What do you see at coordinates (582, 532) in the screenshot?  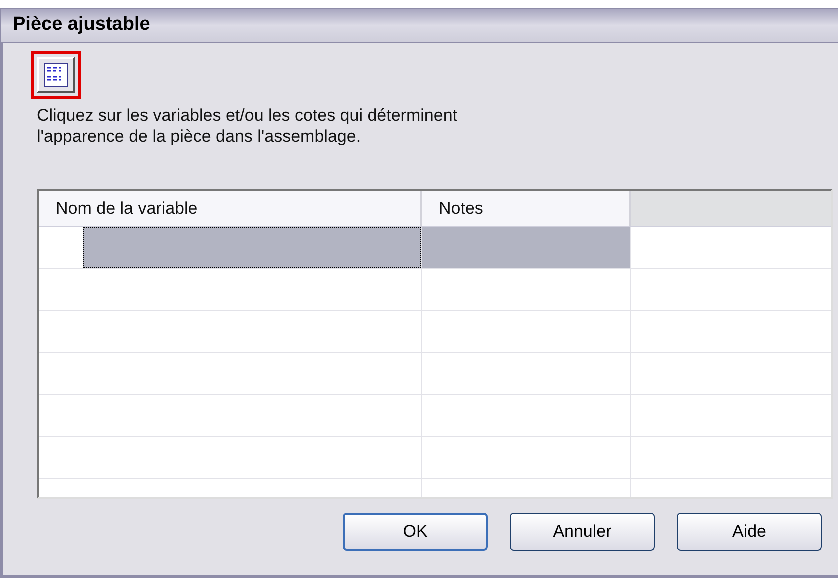 I see `dialog-button: Annuler` at bounding box center [582, 532].